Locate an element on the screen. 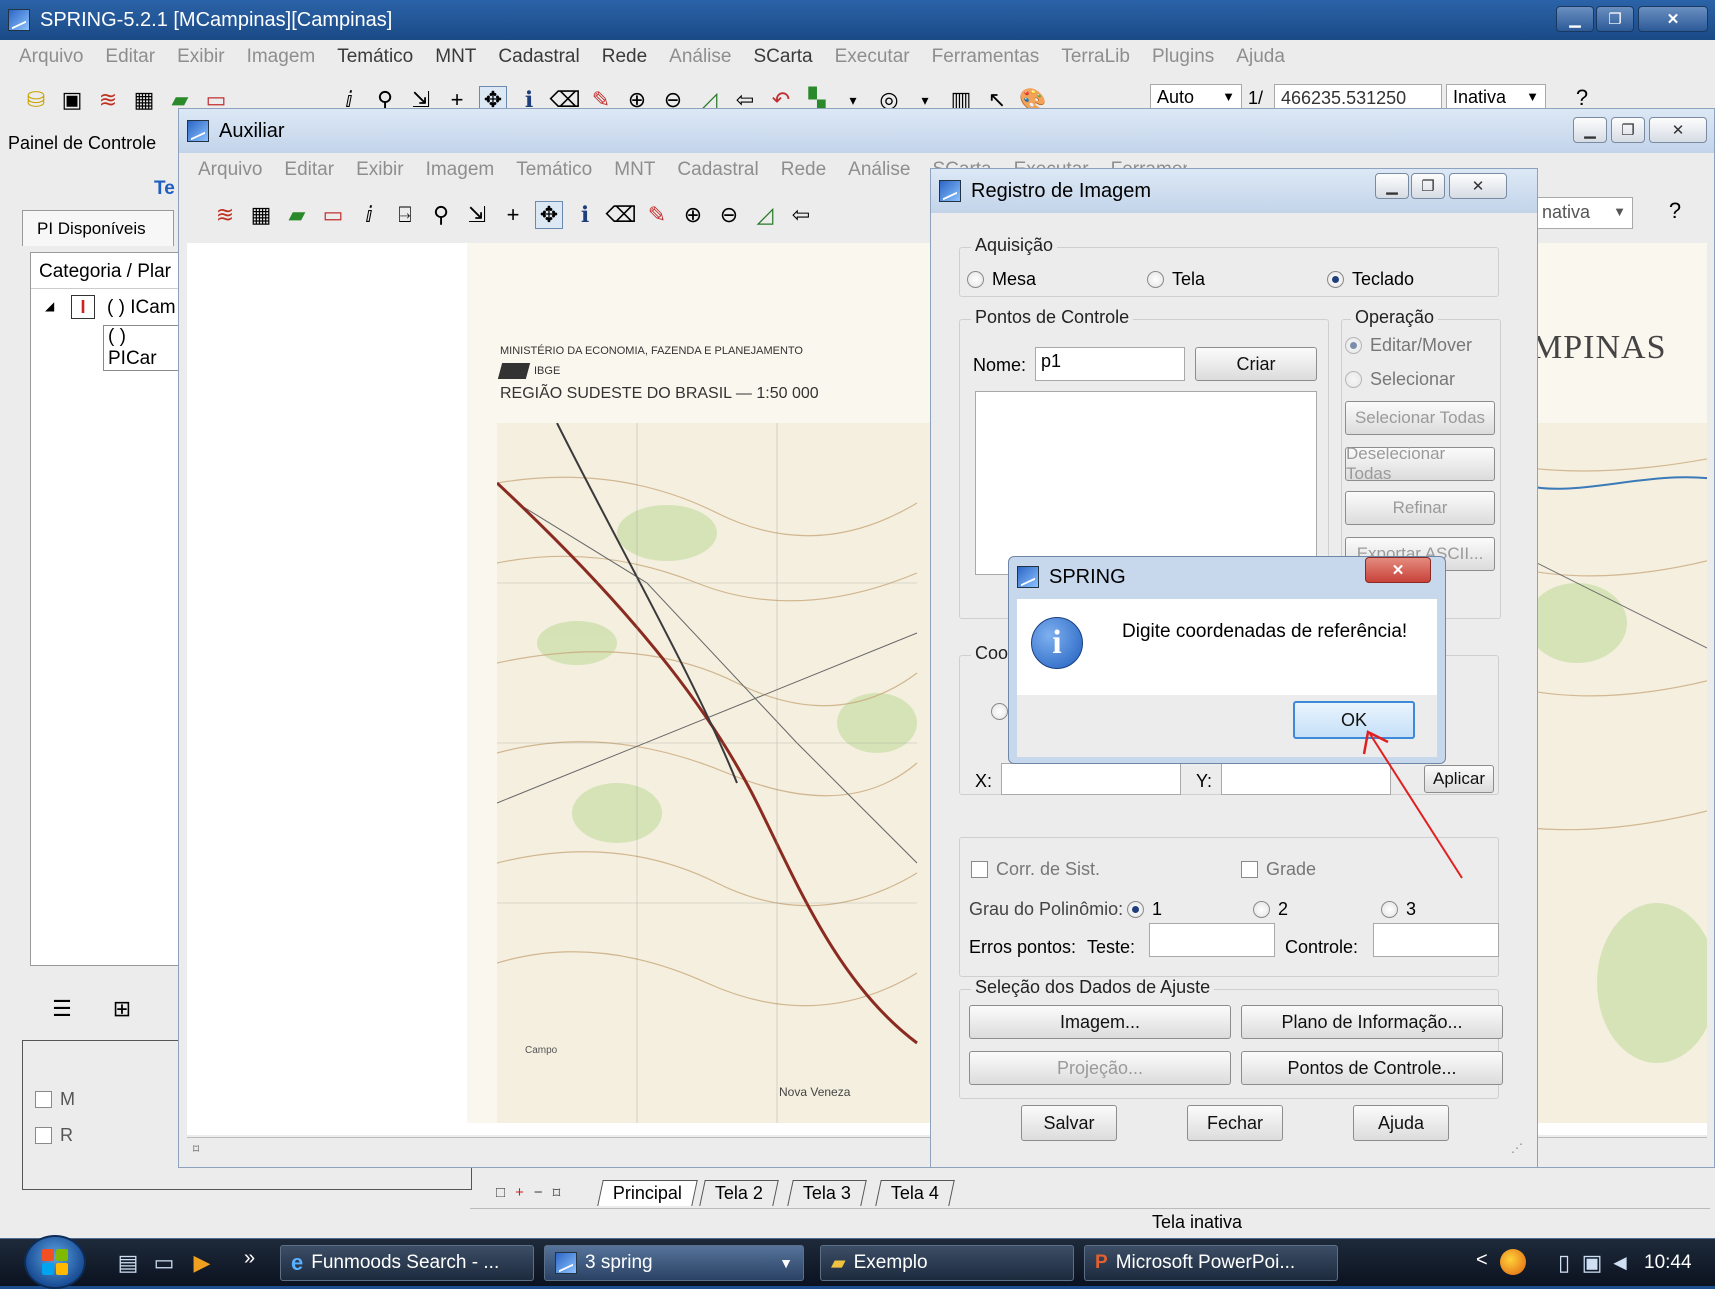 This screenshot has width=1715, height=1289. quicklaunch-overflow: » is located at coordinates (249, 1258).